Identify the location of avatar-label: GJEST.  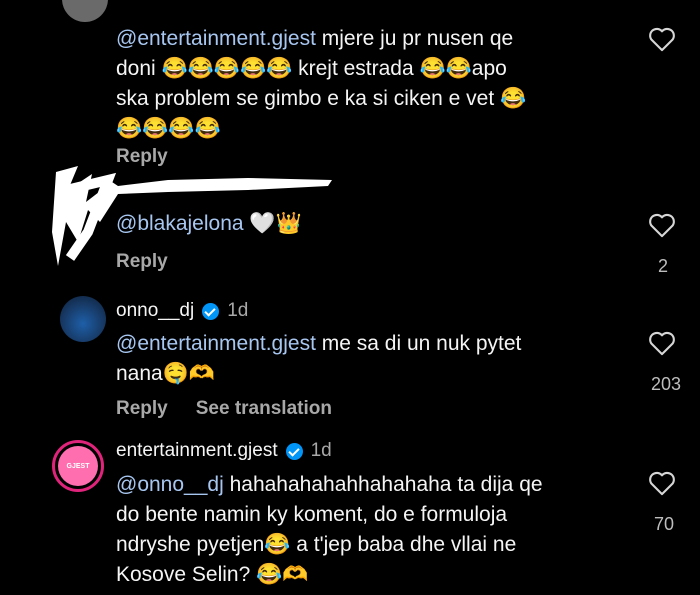
(78, 466).